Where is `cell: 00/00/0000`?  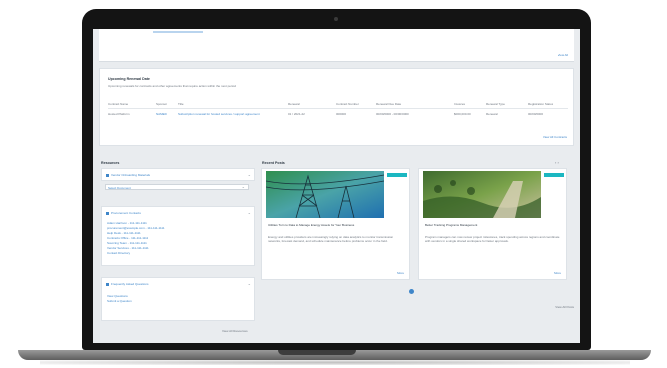
cell: 00/00/0000 is located at coordinates (536, 114).